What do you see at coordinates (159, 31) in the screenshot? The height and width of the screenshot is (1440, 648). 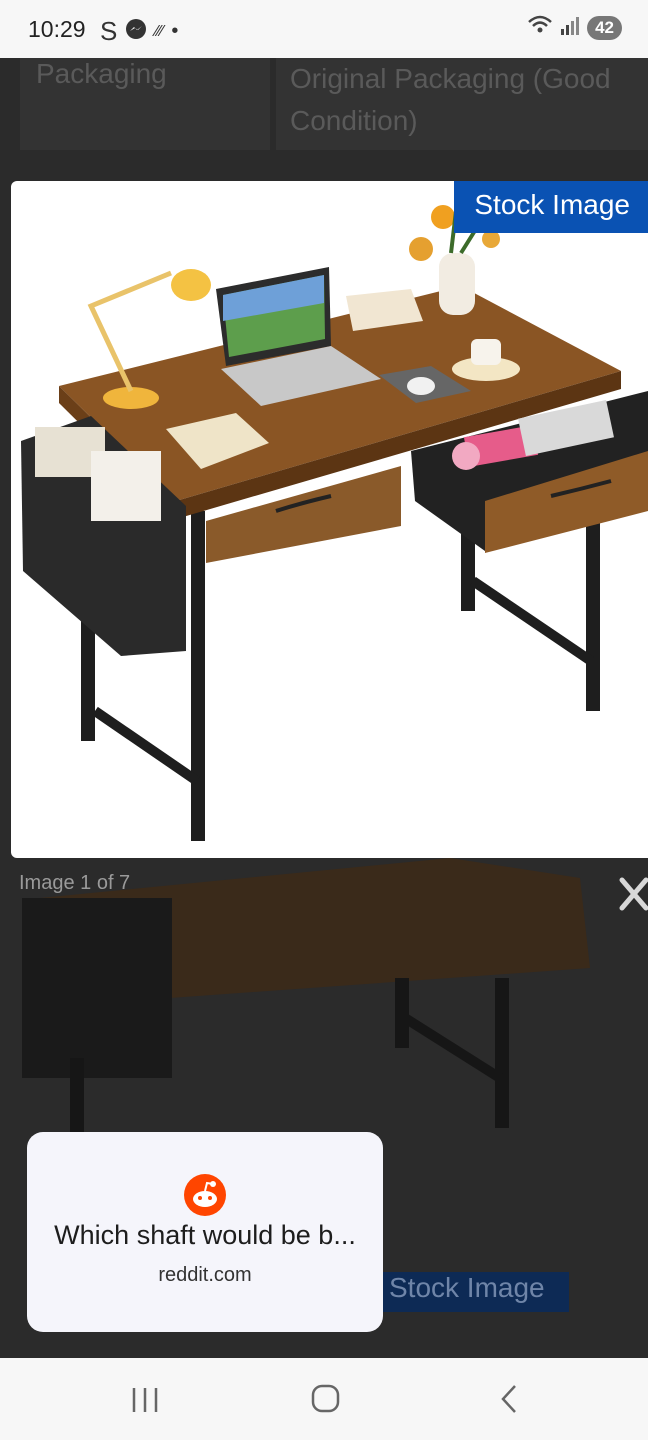 I see `wifi-calling-icon: ⁄⁄⁄` at bounding box center [159, 31].